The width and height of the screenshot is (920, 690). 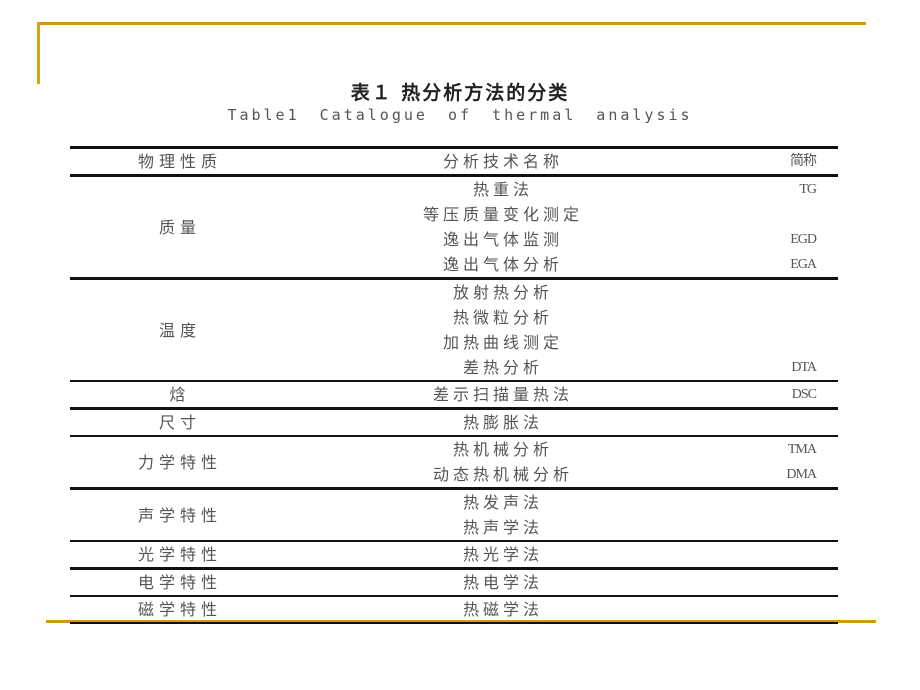 What do you see at coordinates (502, 189) in the screenshot?
I see `technique-cell: 热重法` at bounding box center [502, 189].